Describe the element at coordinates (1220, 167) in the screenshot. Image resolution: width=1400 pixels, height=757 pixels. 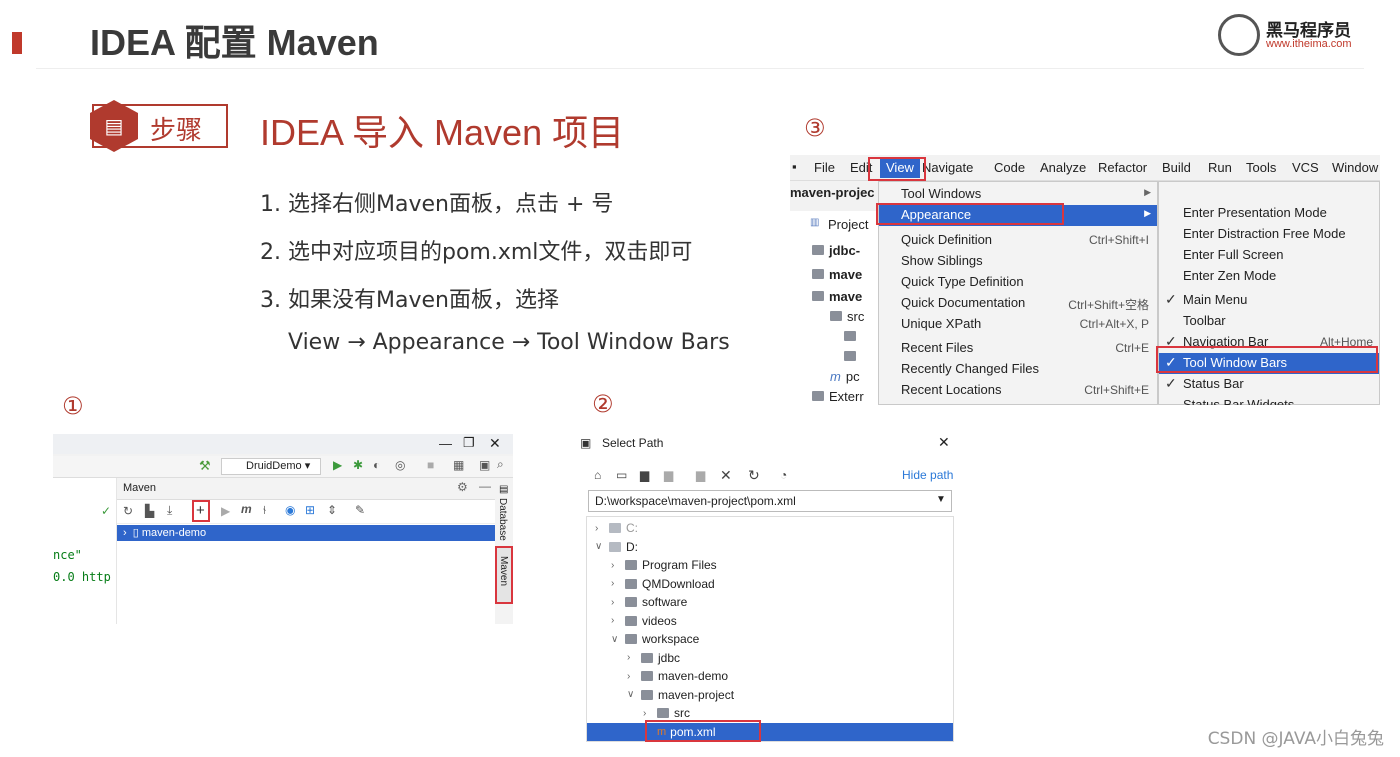
I see `menu-run: Run` at that location.